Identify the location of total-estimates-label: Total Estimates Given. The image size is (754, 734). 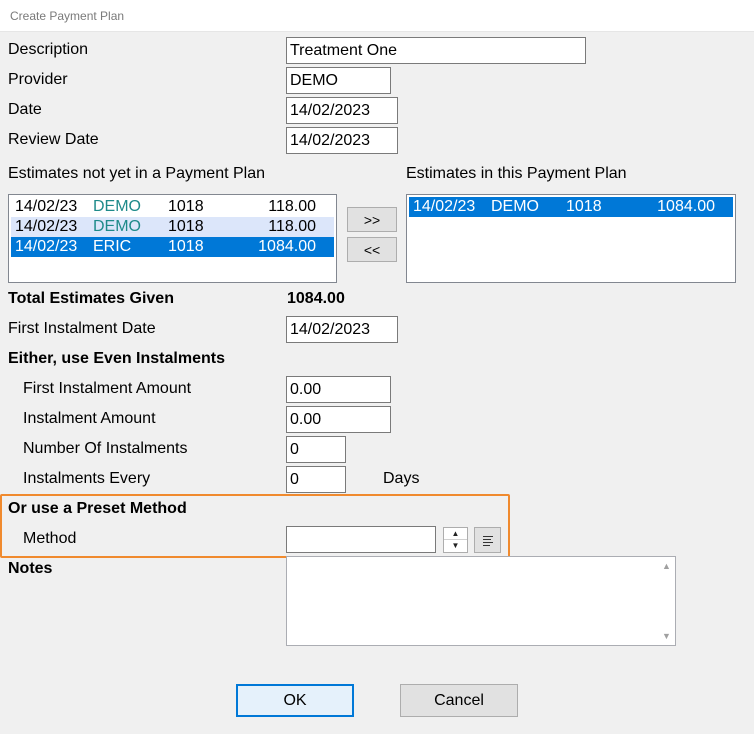
(91, 298).